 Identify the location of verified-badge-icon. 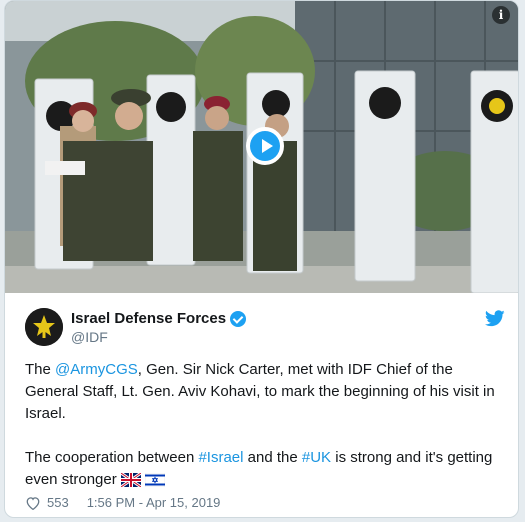
(238, 318).